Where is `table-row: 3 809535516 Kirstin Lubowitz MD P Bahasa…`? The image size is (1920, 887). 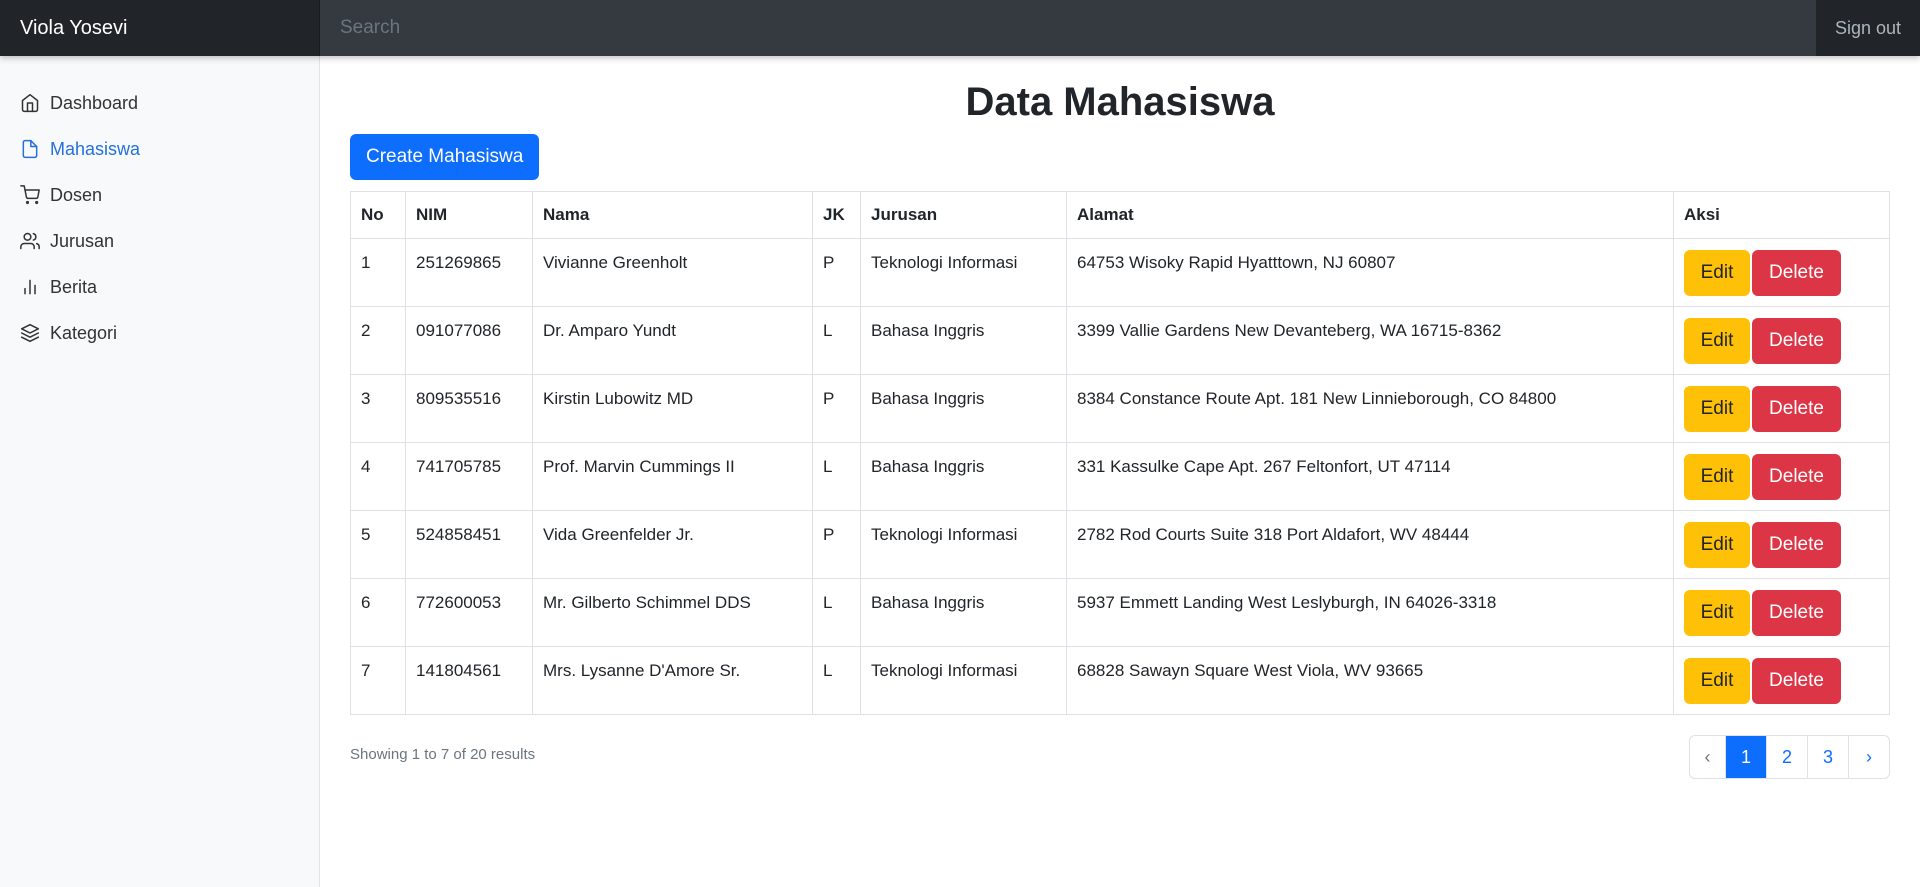 table-row: 3 809535516 Kirstin Lubowitz MD P Bahasa… is located at coordinates (1120, 408).